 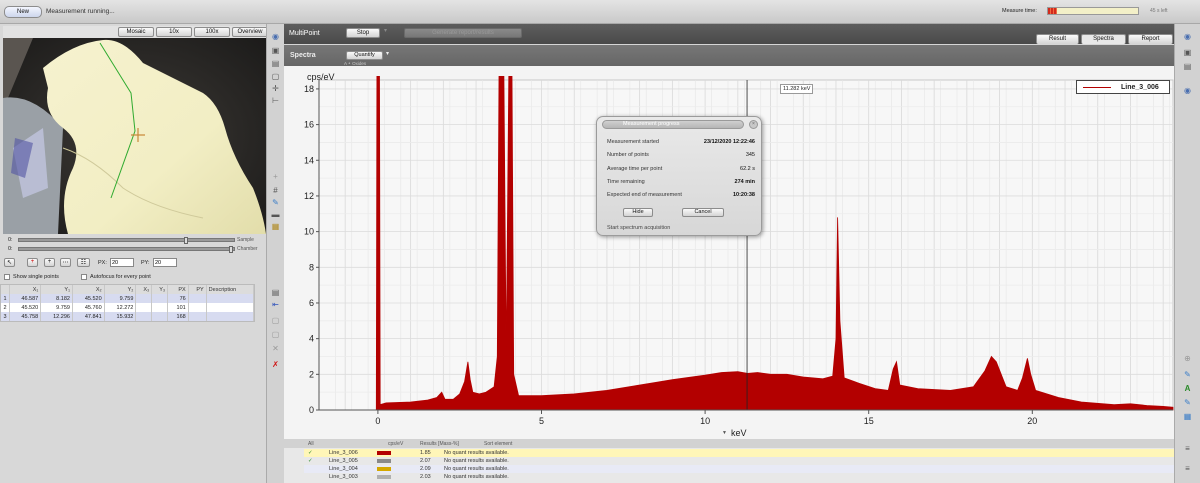 I want to click on color-icon: ▬, so click(x=275, y=214).